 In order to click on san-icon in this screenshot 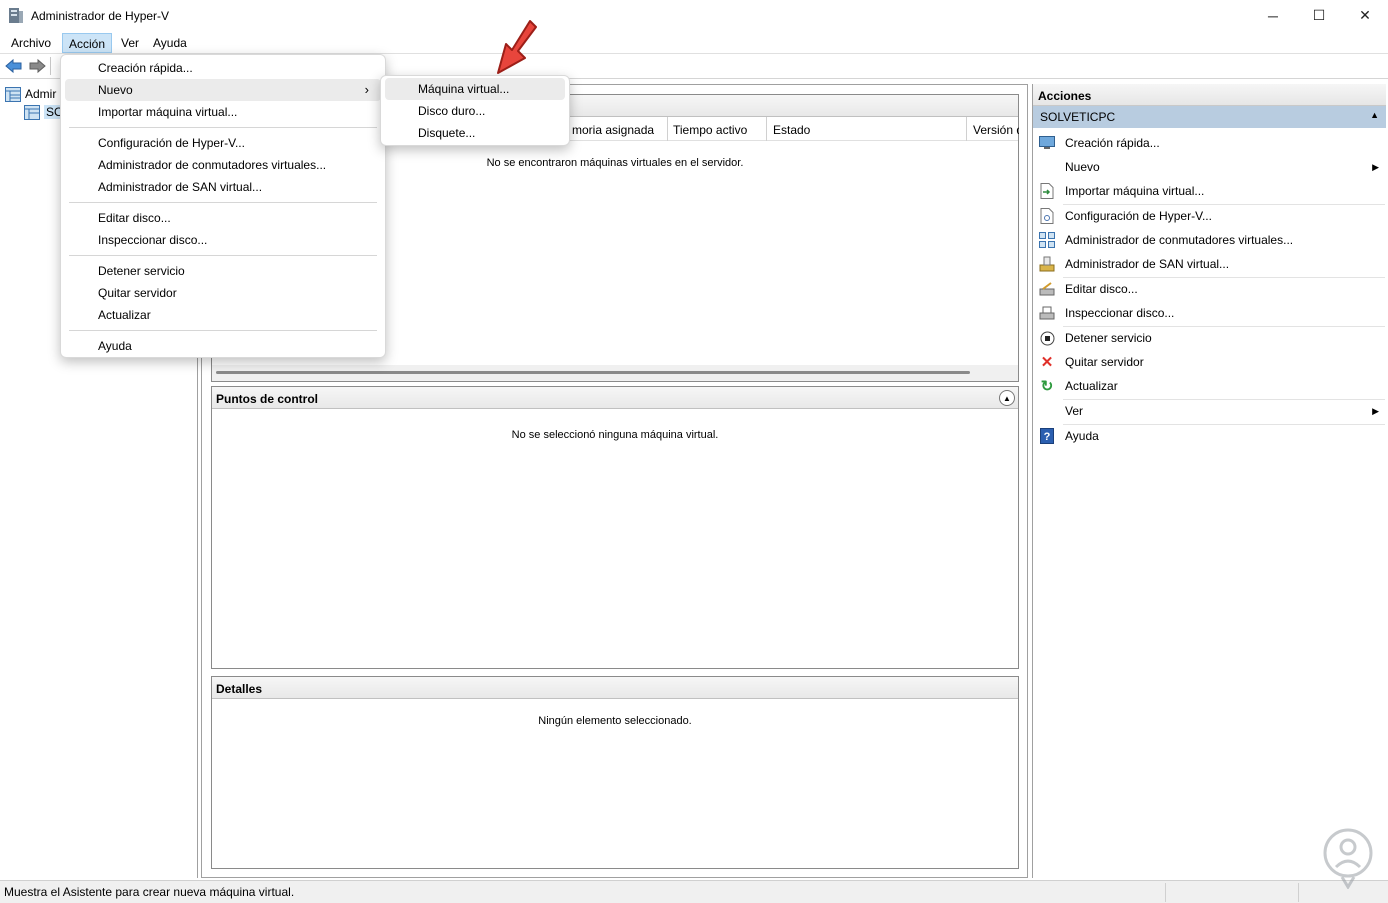, I will do `click(1047, 264)`.